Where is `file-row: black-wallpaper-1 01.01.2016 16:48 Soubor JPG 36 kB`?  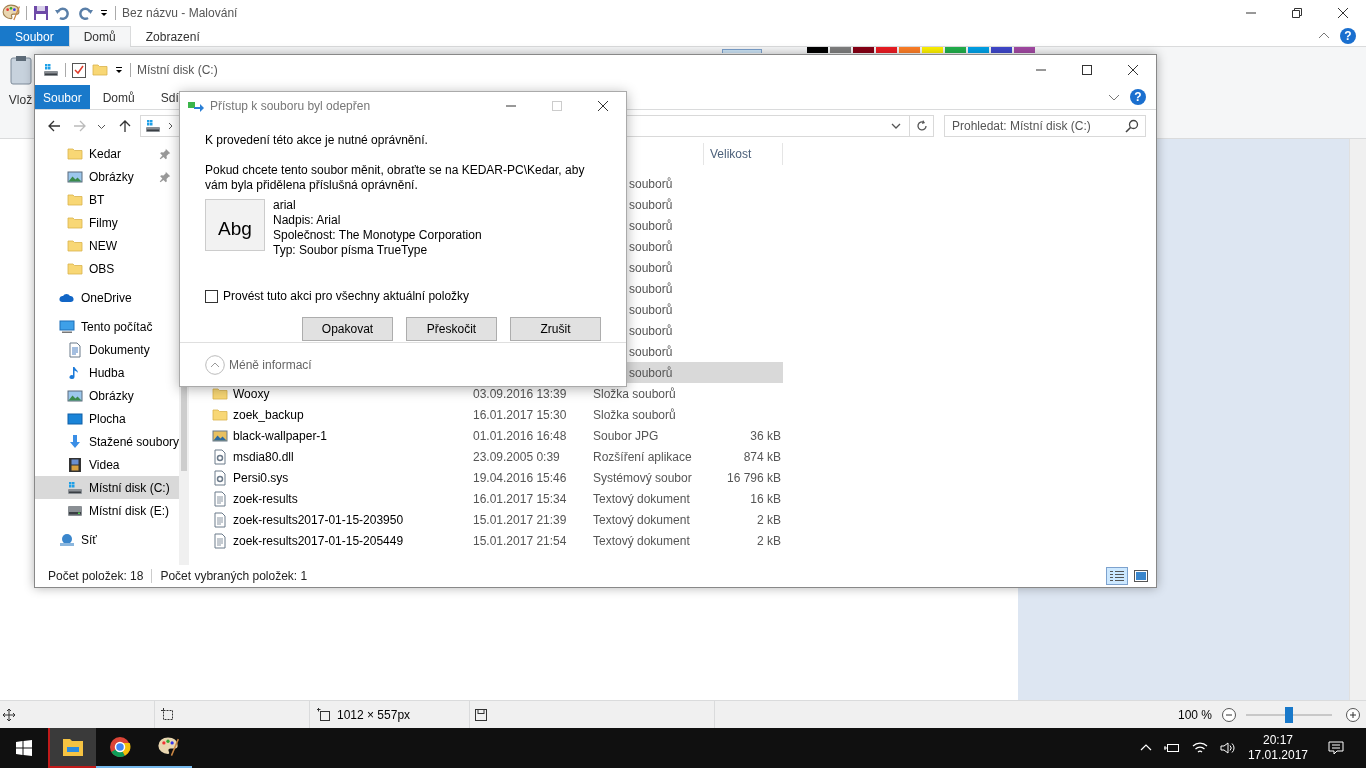
file-row: black-wallpaper-1 01.01.2016 16:48 Soubor JPG 36 kB is located at coordinates (487, 435).